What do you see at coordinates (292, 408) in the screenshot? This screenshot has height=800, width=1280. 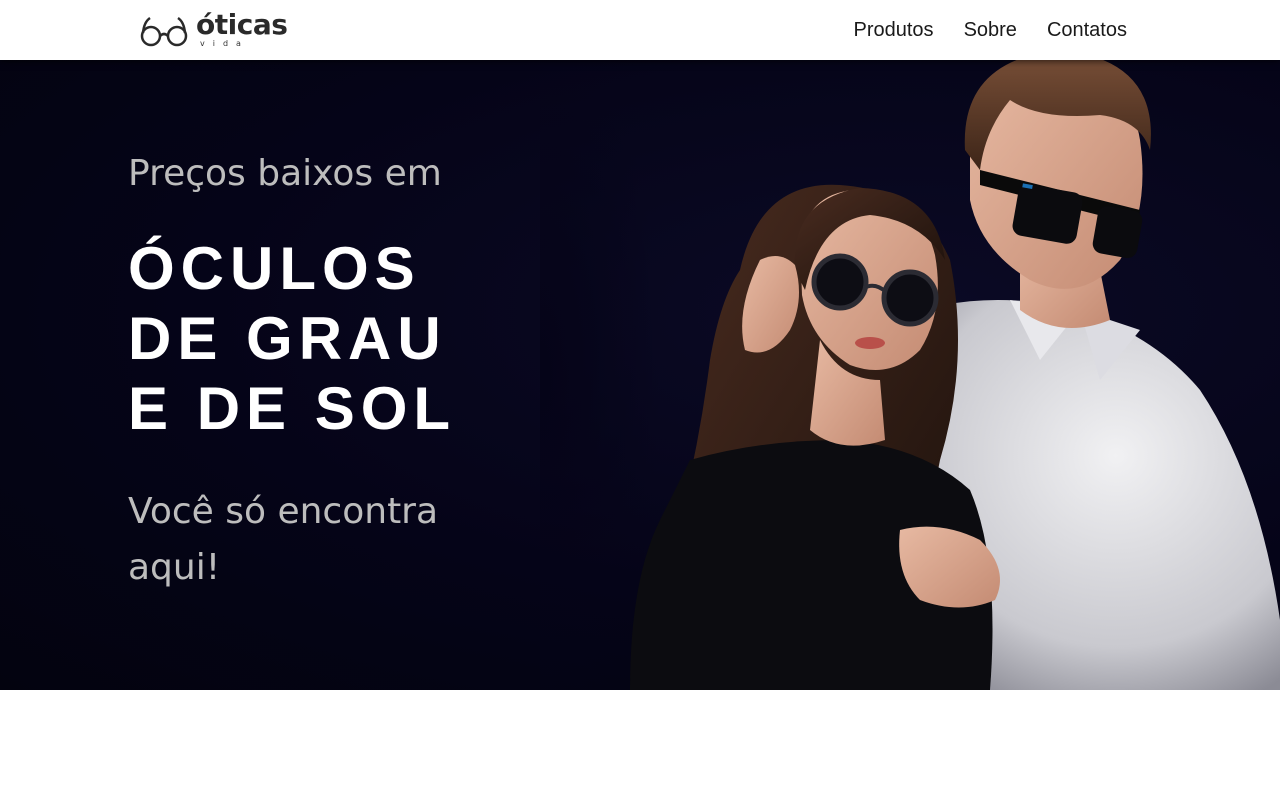 I see `hero-headline-line-3: E DE SOL` at bounding box center [292, 408].